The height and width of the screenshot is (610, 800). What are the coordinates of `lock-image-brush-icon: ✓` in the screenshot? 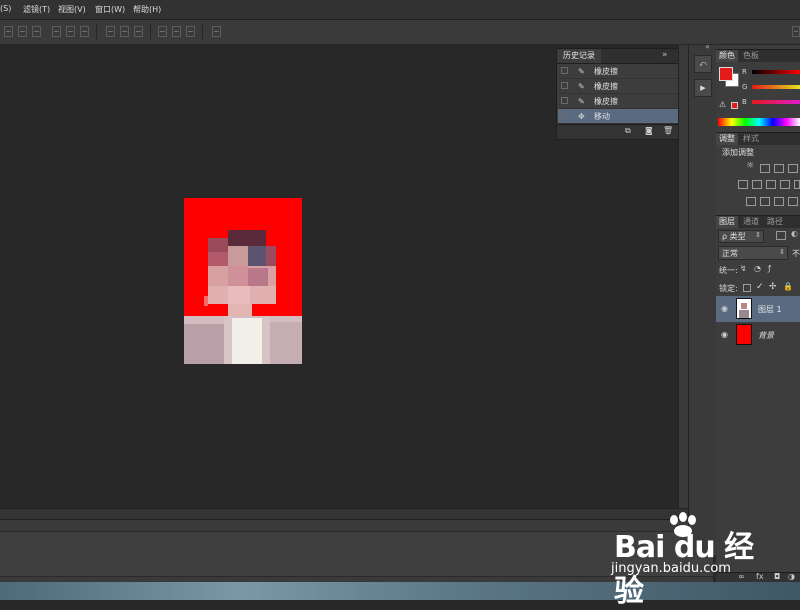 It's located at (760, 287).